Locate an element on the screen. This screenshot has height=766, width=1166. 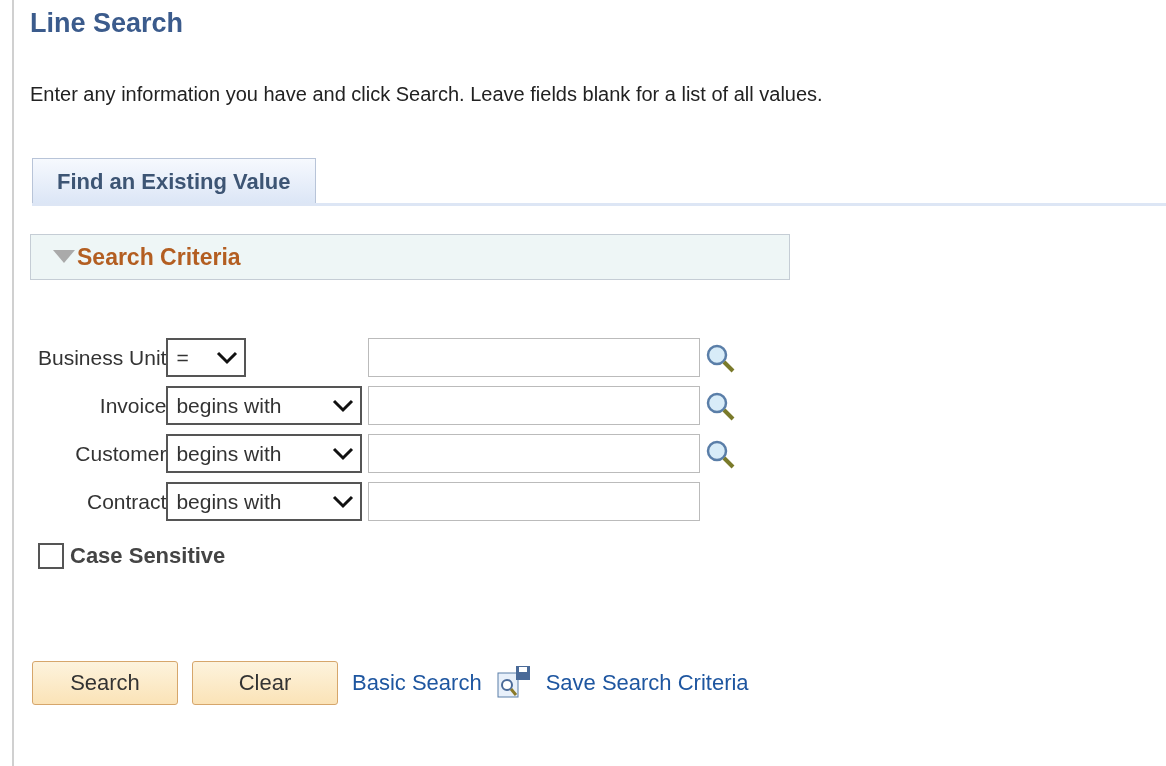
section-header: Search Criteria is located at coordinates (410, 257).